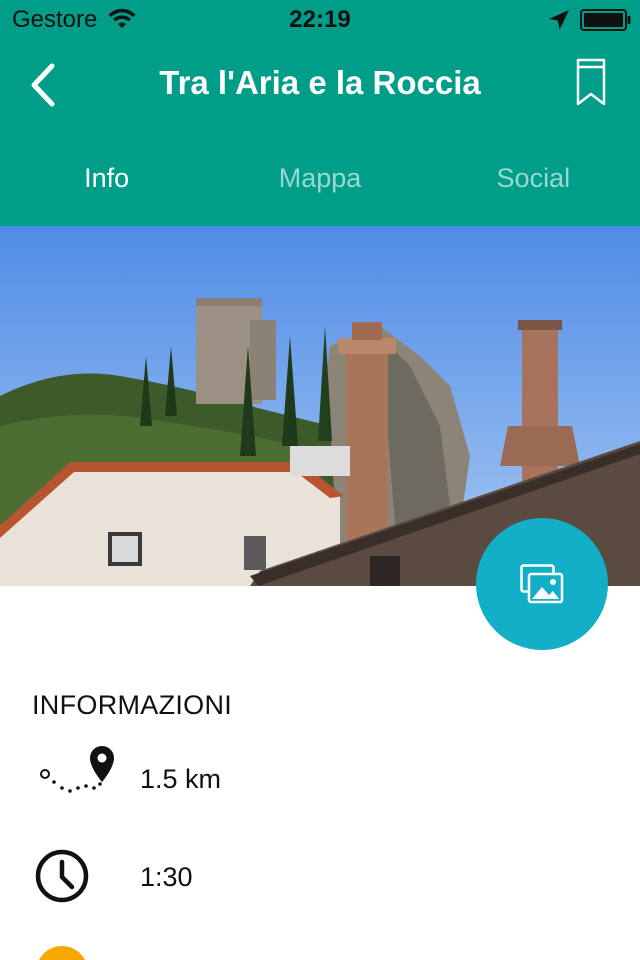 This screenshot has width=640, height=960. I want to click on battery-icon, so click(605, 20).